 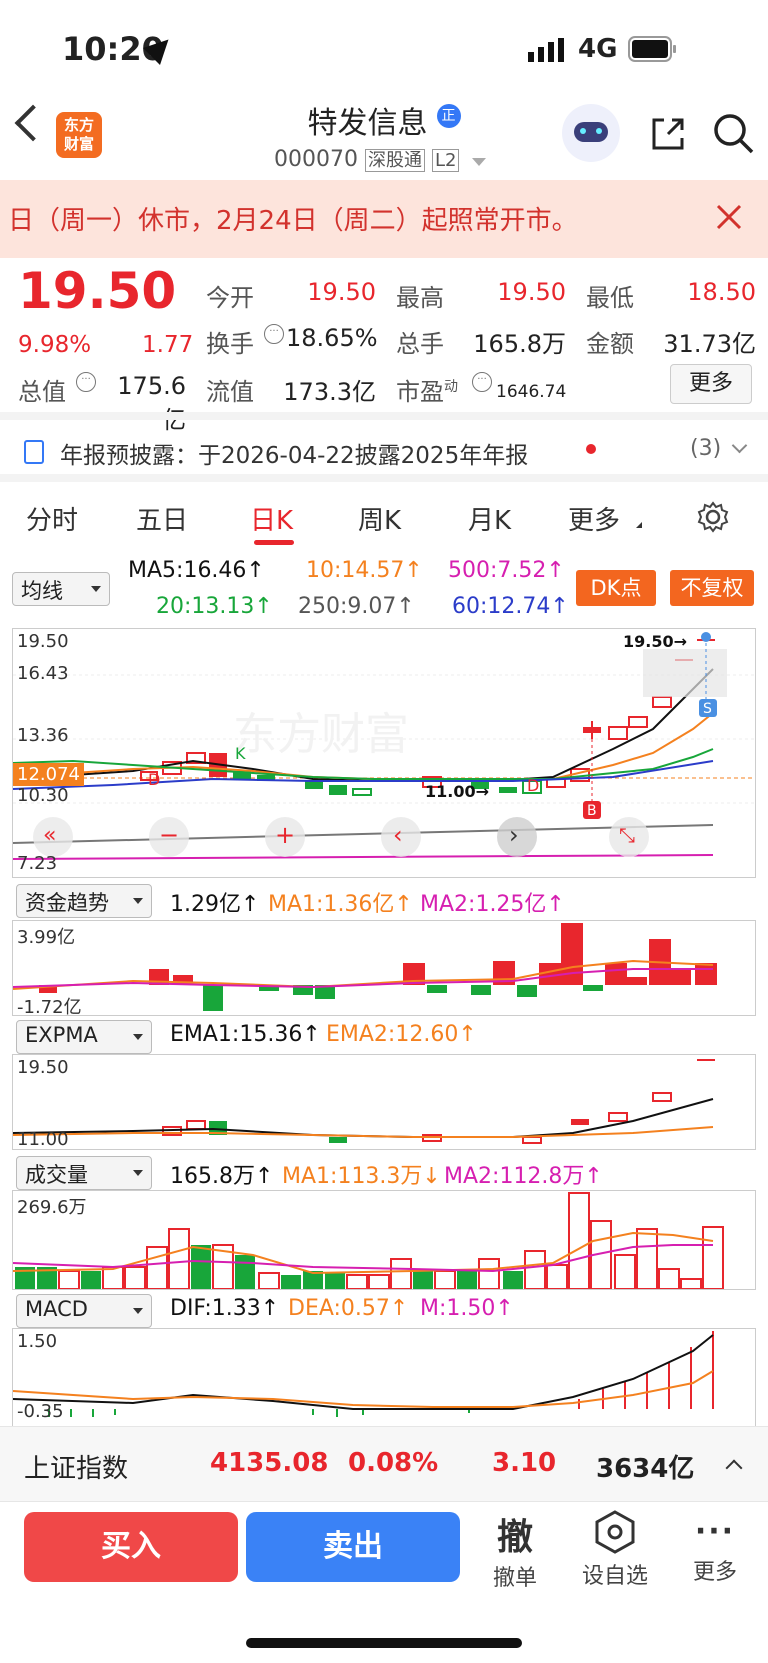 I want to click on buy-button: 买入, so click(x=131, y=1547).